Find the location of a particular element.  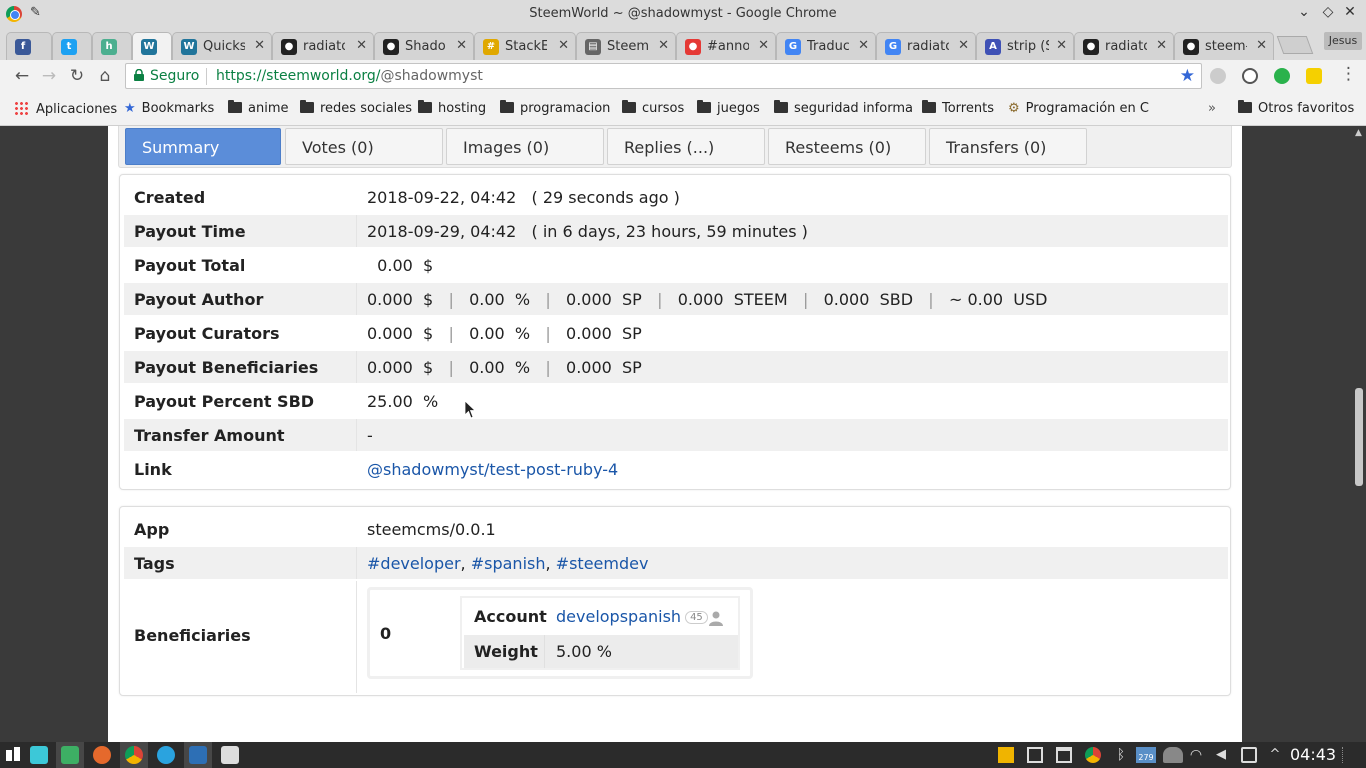

beneficiary-account-link: developspanish is located at coordinates (618, 616).